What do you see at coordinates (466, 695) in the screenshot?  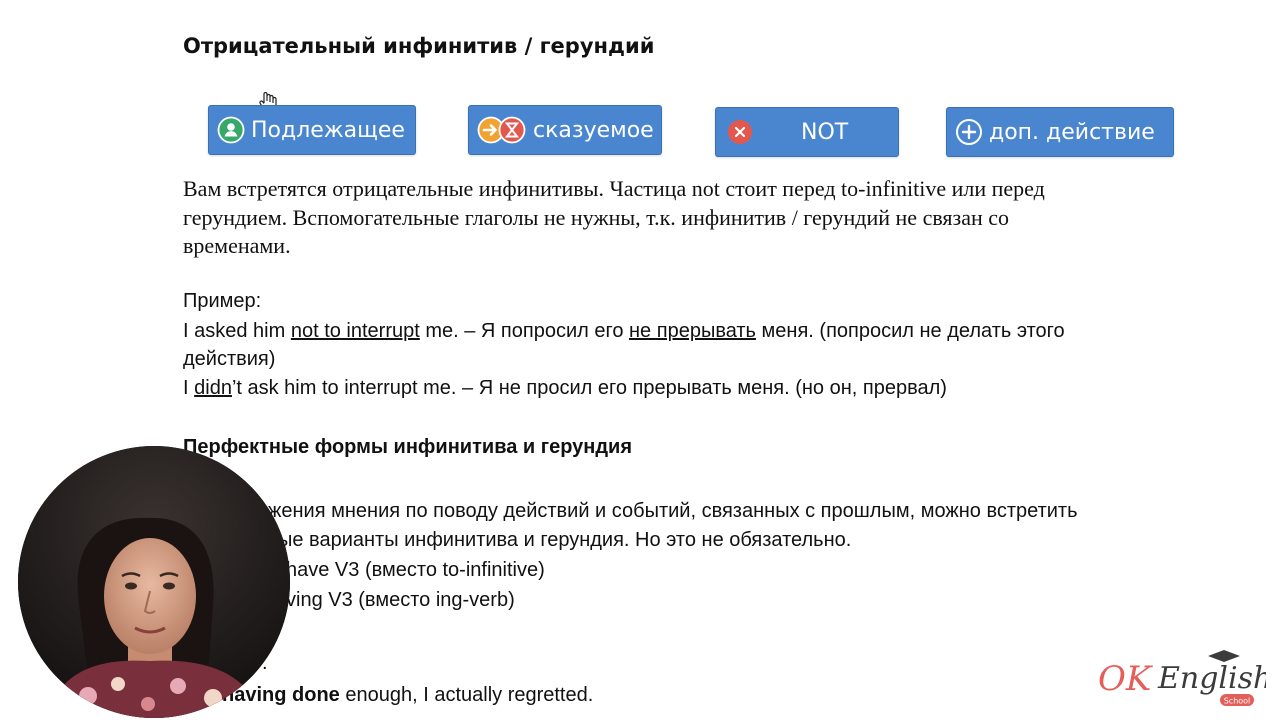 I see `example-text: enough, I actually regretted.` at bounding box center [466, 695].